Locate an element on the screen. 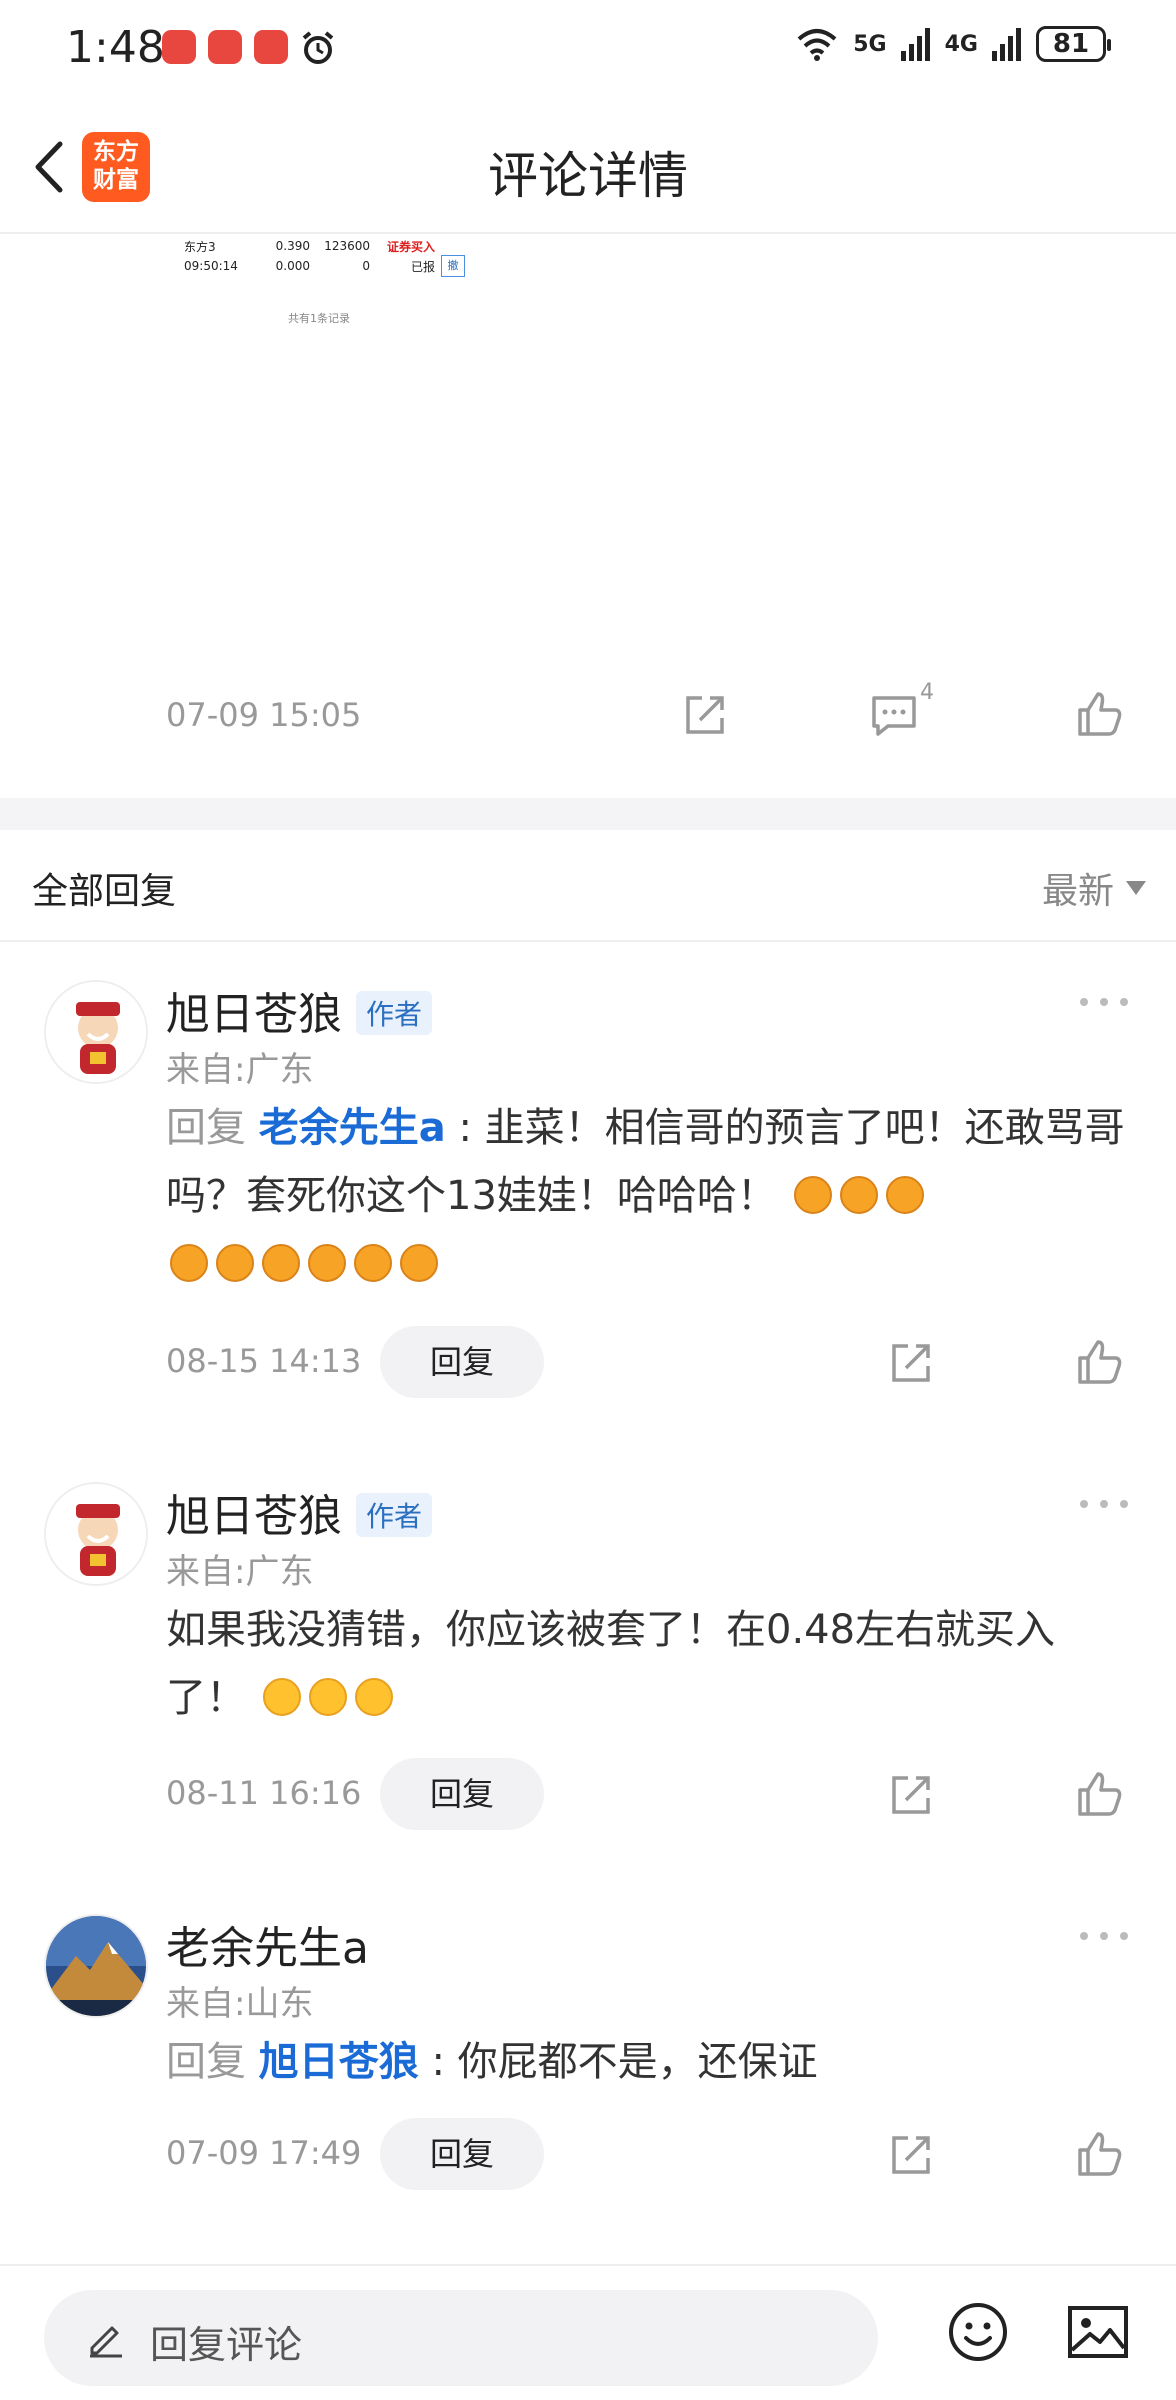 The width and height of the screenshot is (1176, 2400). trade-status: 已报 is located at coordinates (422, 266).